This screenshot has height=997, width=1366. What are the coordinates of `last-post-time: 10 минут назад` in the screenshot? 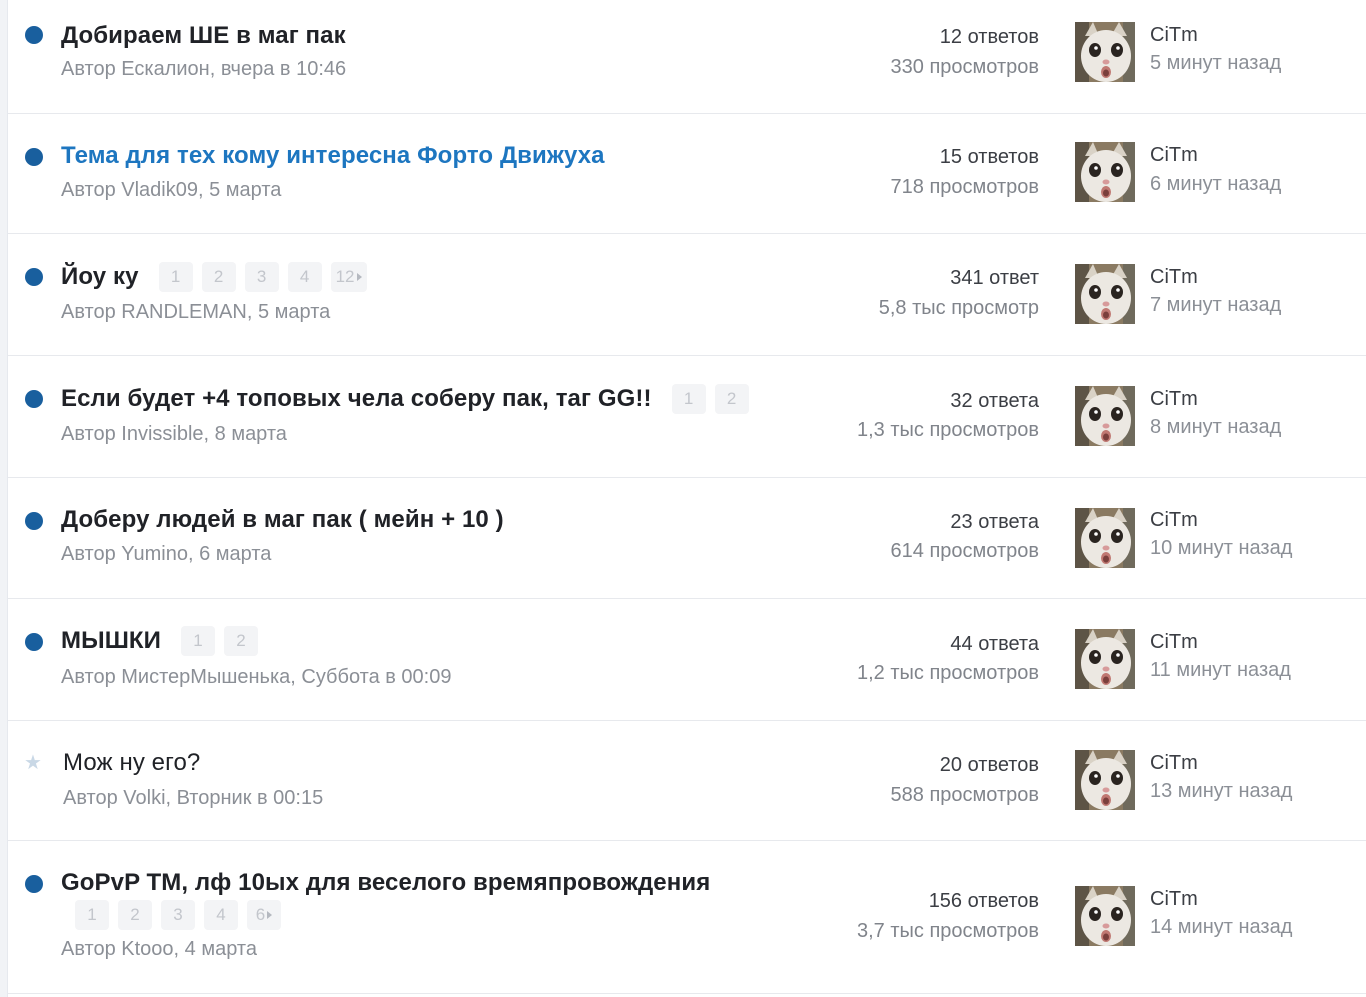 It's located at (1221, 548).